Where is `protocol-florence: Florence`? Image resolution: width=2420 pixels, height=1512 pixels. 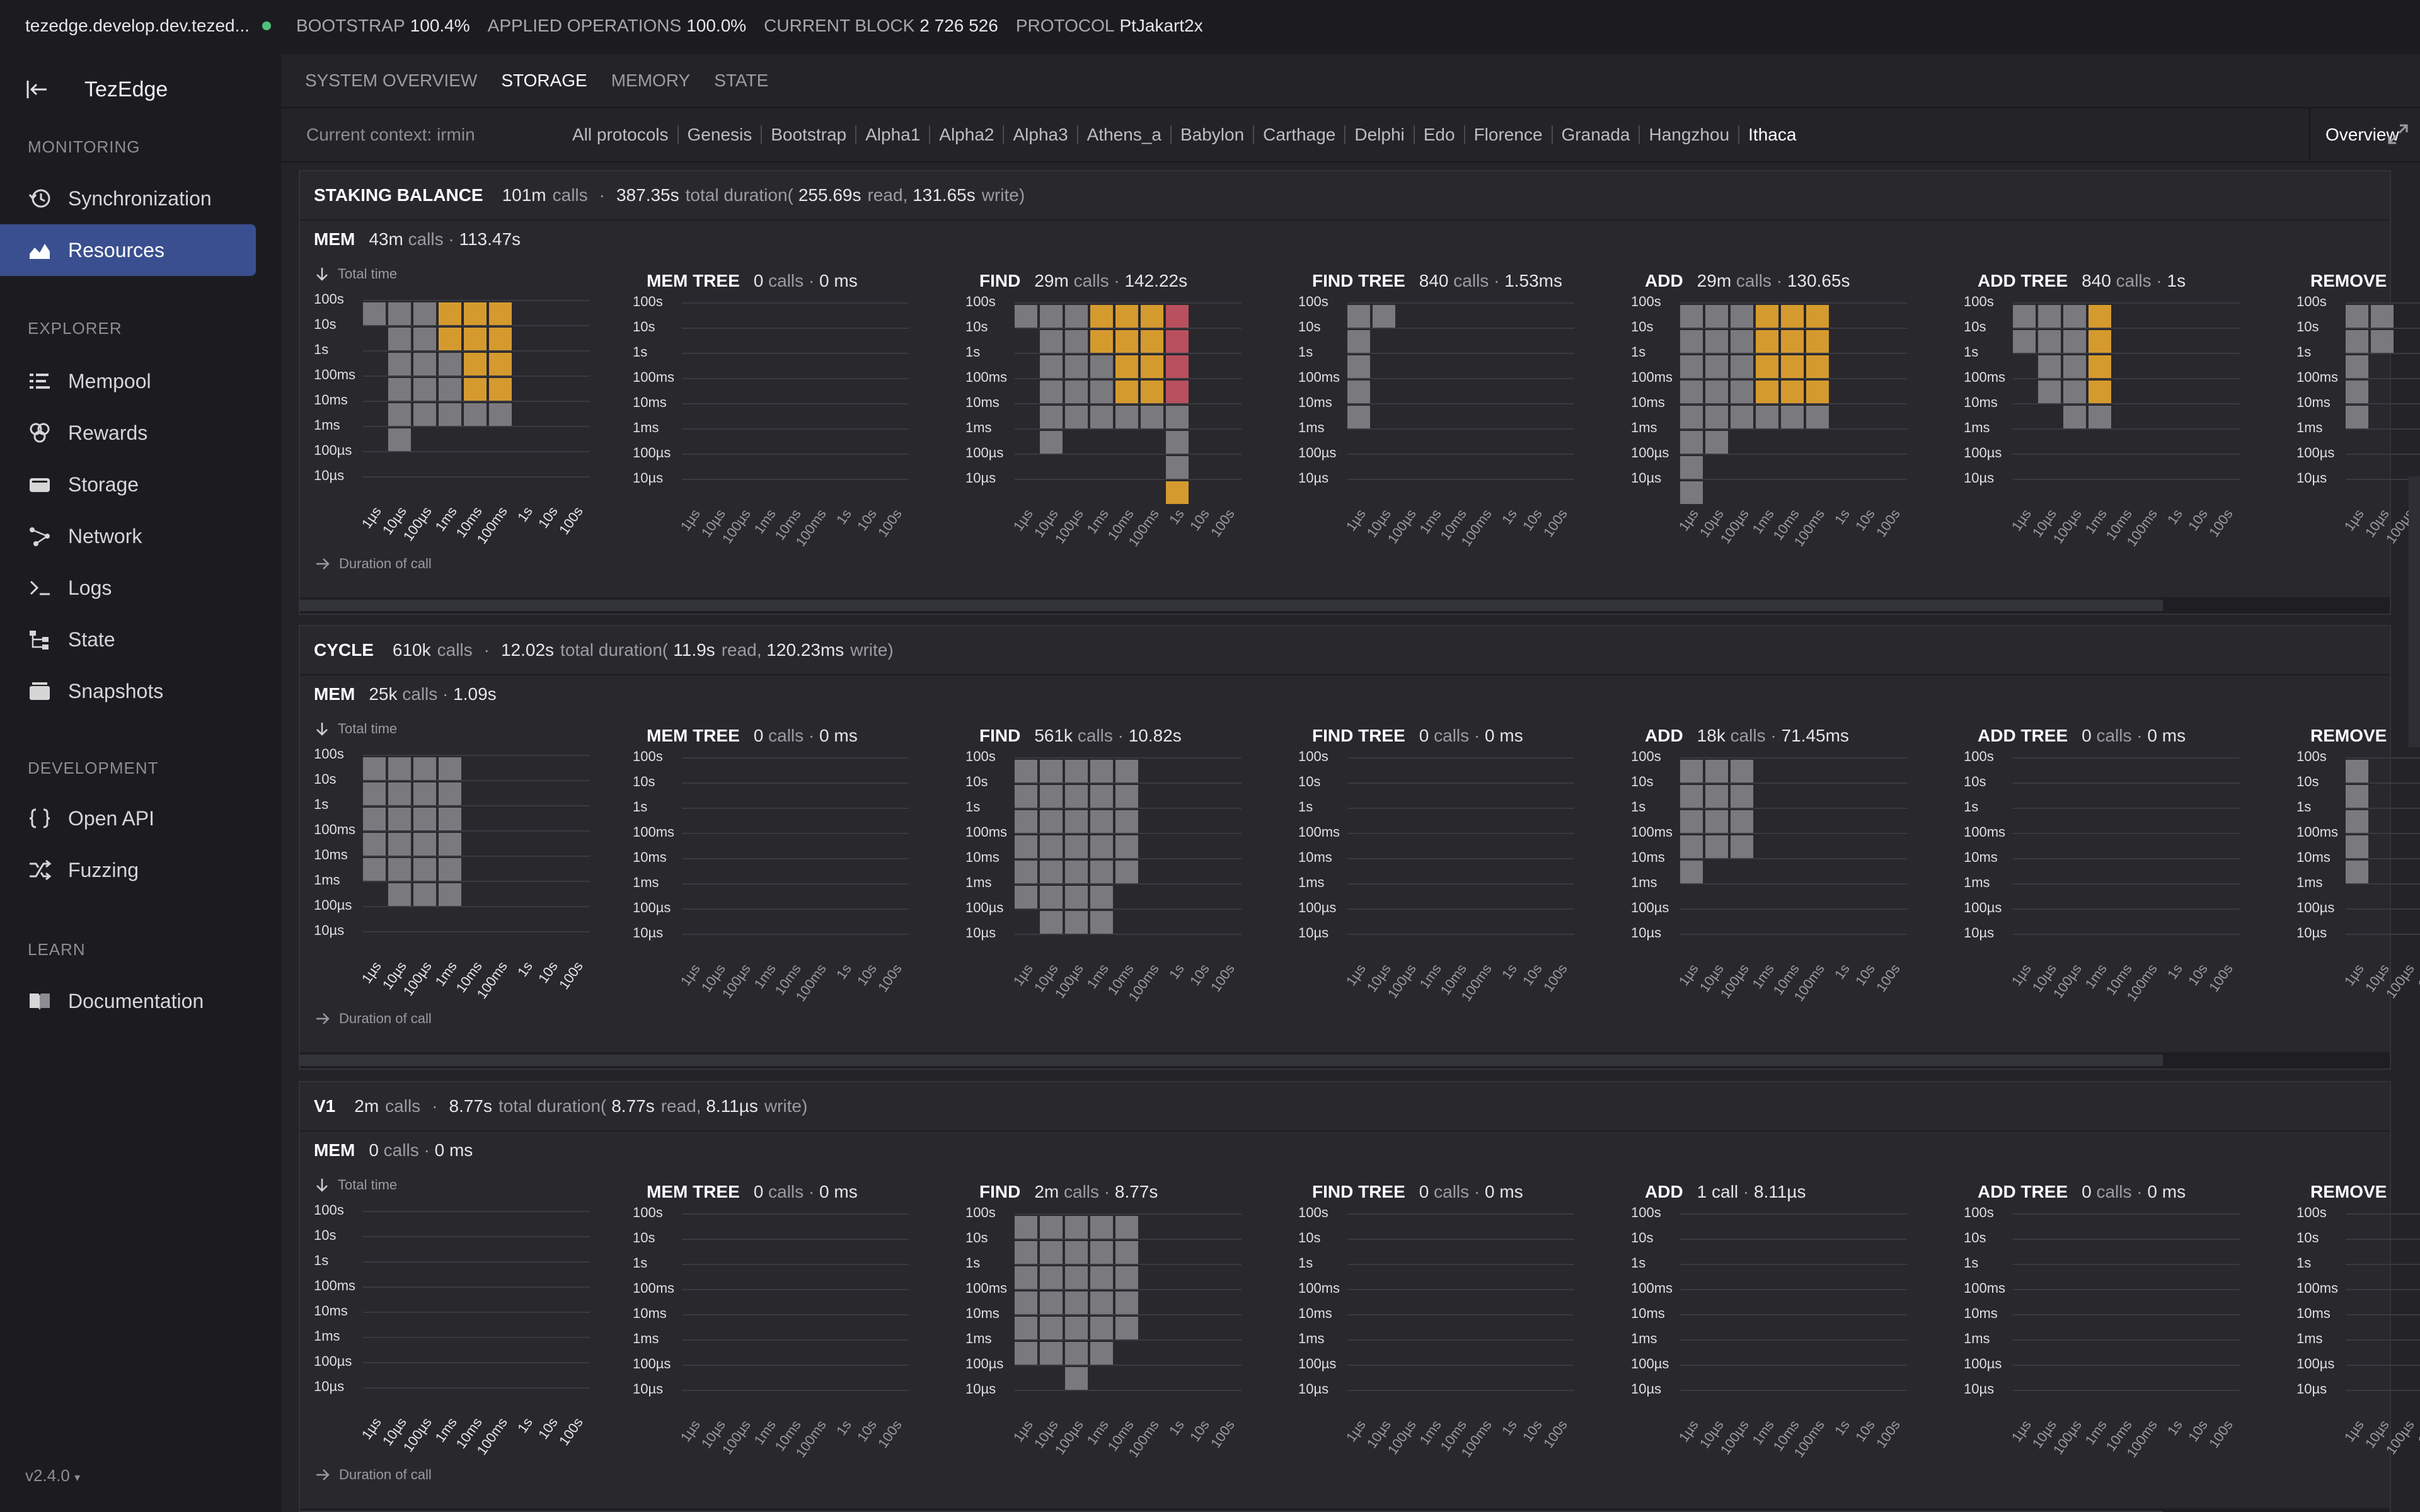 protocol-florence: Florence is located at coordinates (1509, 134).